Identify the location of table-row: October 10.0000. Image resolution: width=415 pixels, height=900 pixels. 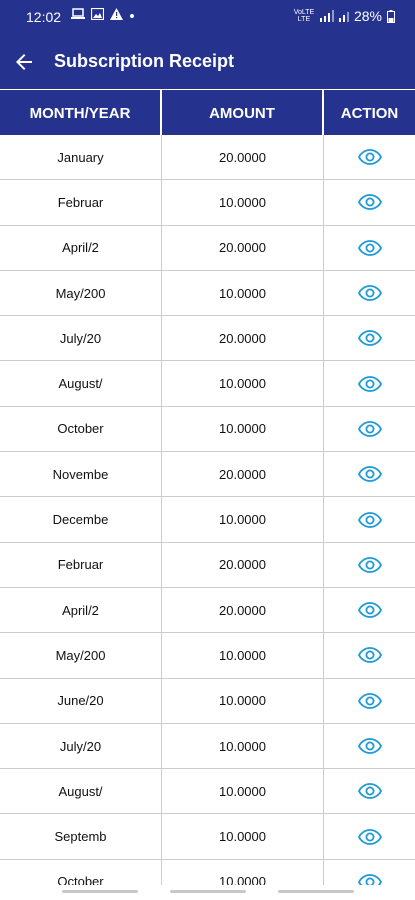
(207, 429).